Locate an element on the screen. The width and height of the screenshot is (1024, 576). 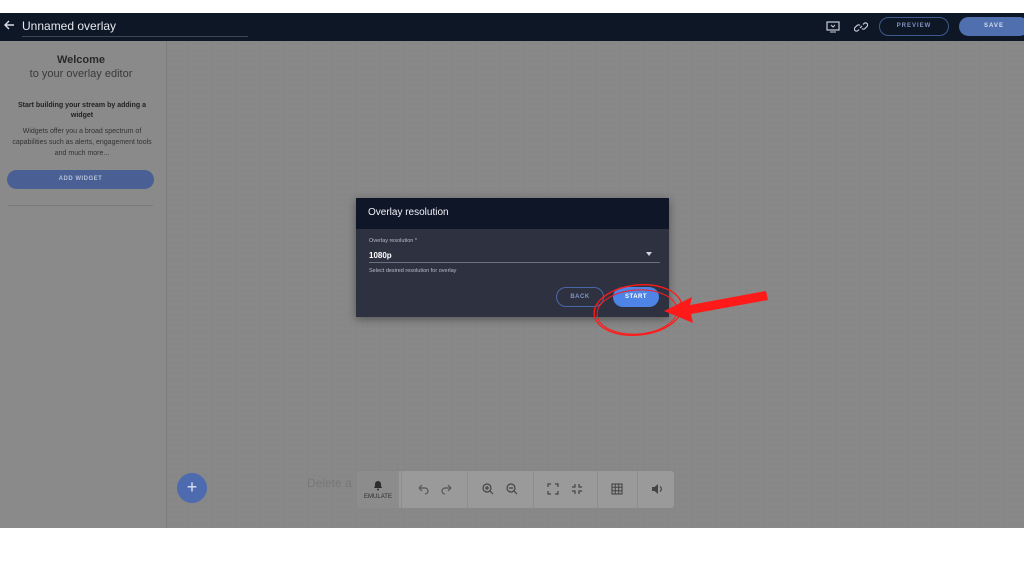
resolution-field-label: Overlay resolution * is located at coordinates (393, 241).